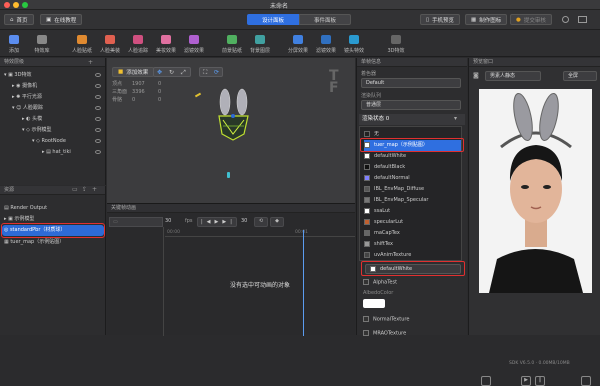 This screenshot has width=600, height=386. I want to click on add-effect-button: ■ 添加效果, so click(133, 72).